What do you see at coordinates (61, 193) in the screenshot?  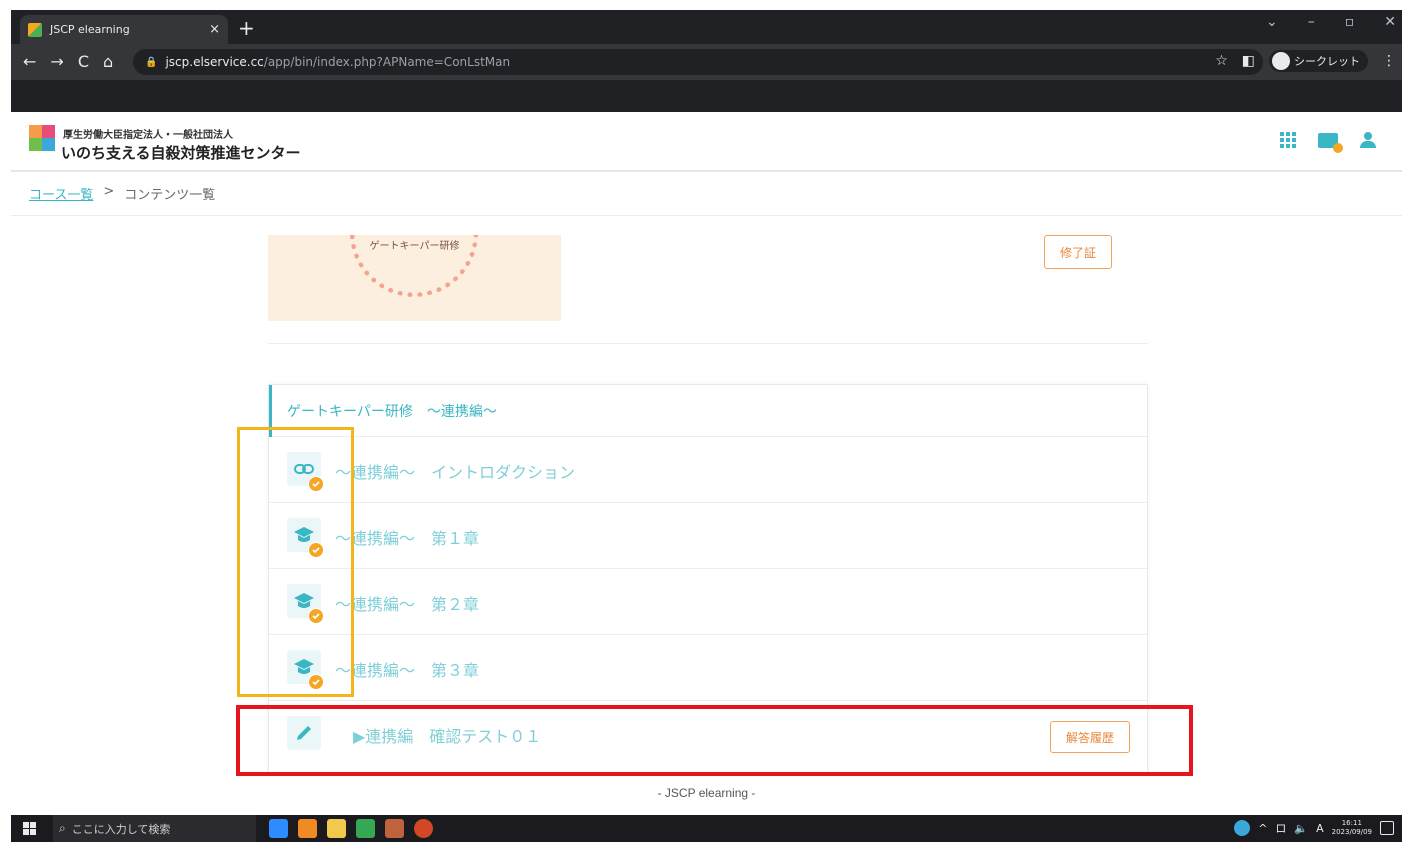 I see `breadcrumb-course-list: コース一覧` at bounding box center [61, 193].